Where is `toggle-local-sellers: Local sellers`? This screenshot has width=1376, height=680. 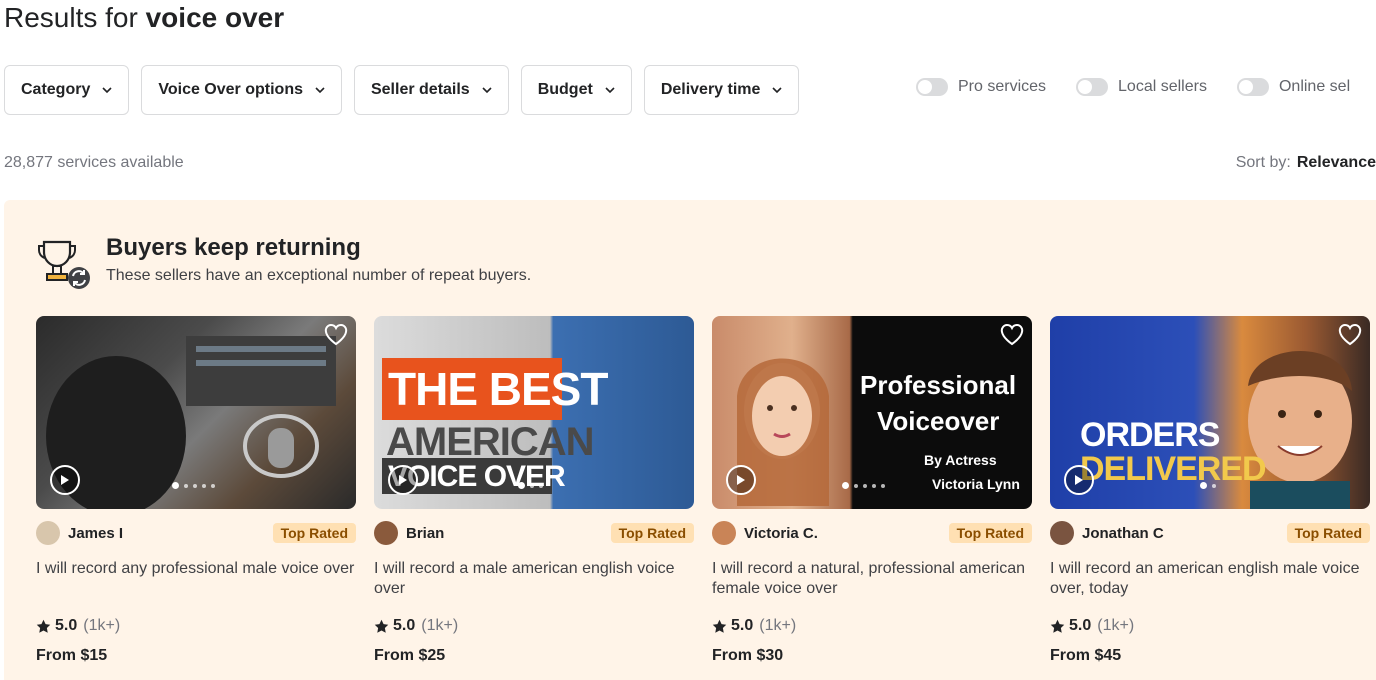 toggle-local-sellers: Local sellers is located at coordinates (1141, 87).